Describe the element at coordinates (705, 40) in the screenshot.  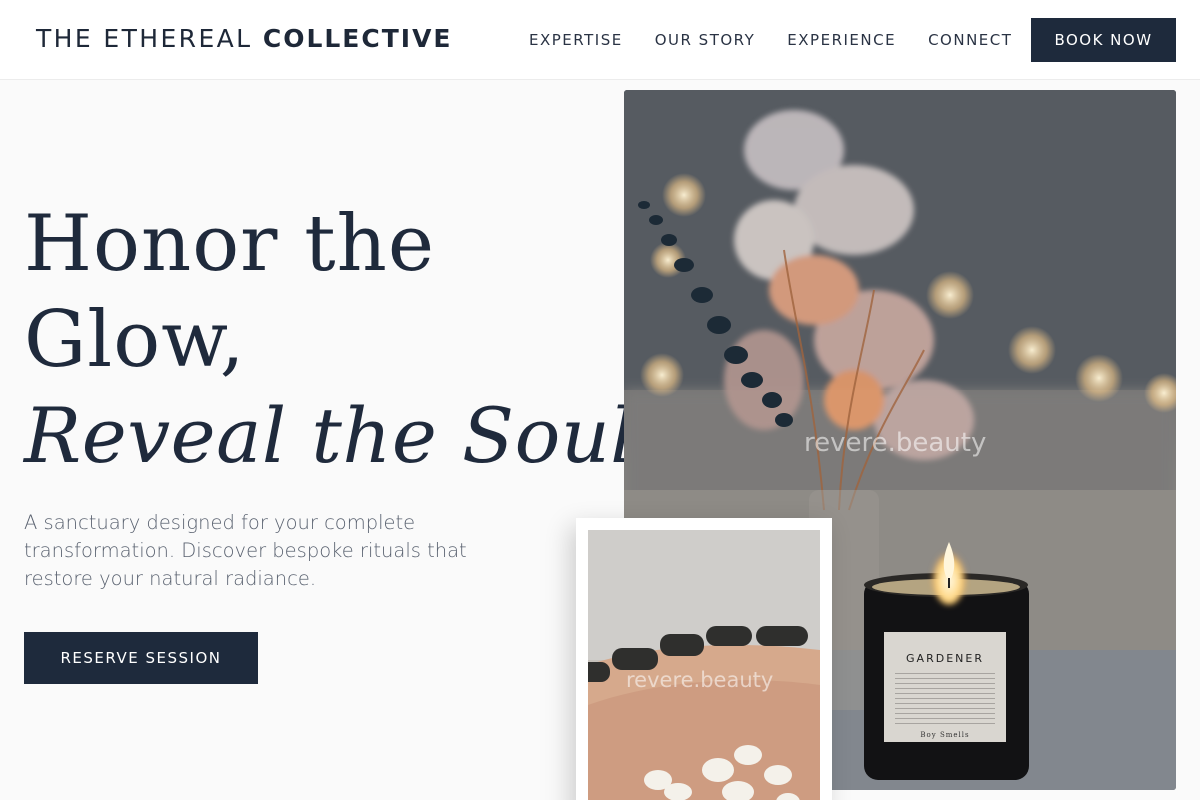
I see `nav-link-our-story: OUR STORY` at that location.